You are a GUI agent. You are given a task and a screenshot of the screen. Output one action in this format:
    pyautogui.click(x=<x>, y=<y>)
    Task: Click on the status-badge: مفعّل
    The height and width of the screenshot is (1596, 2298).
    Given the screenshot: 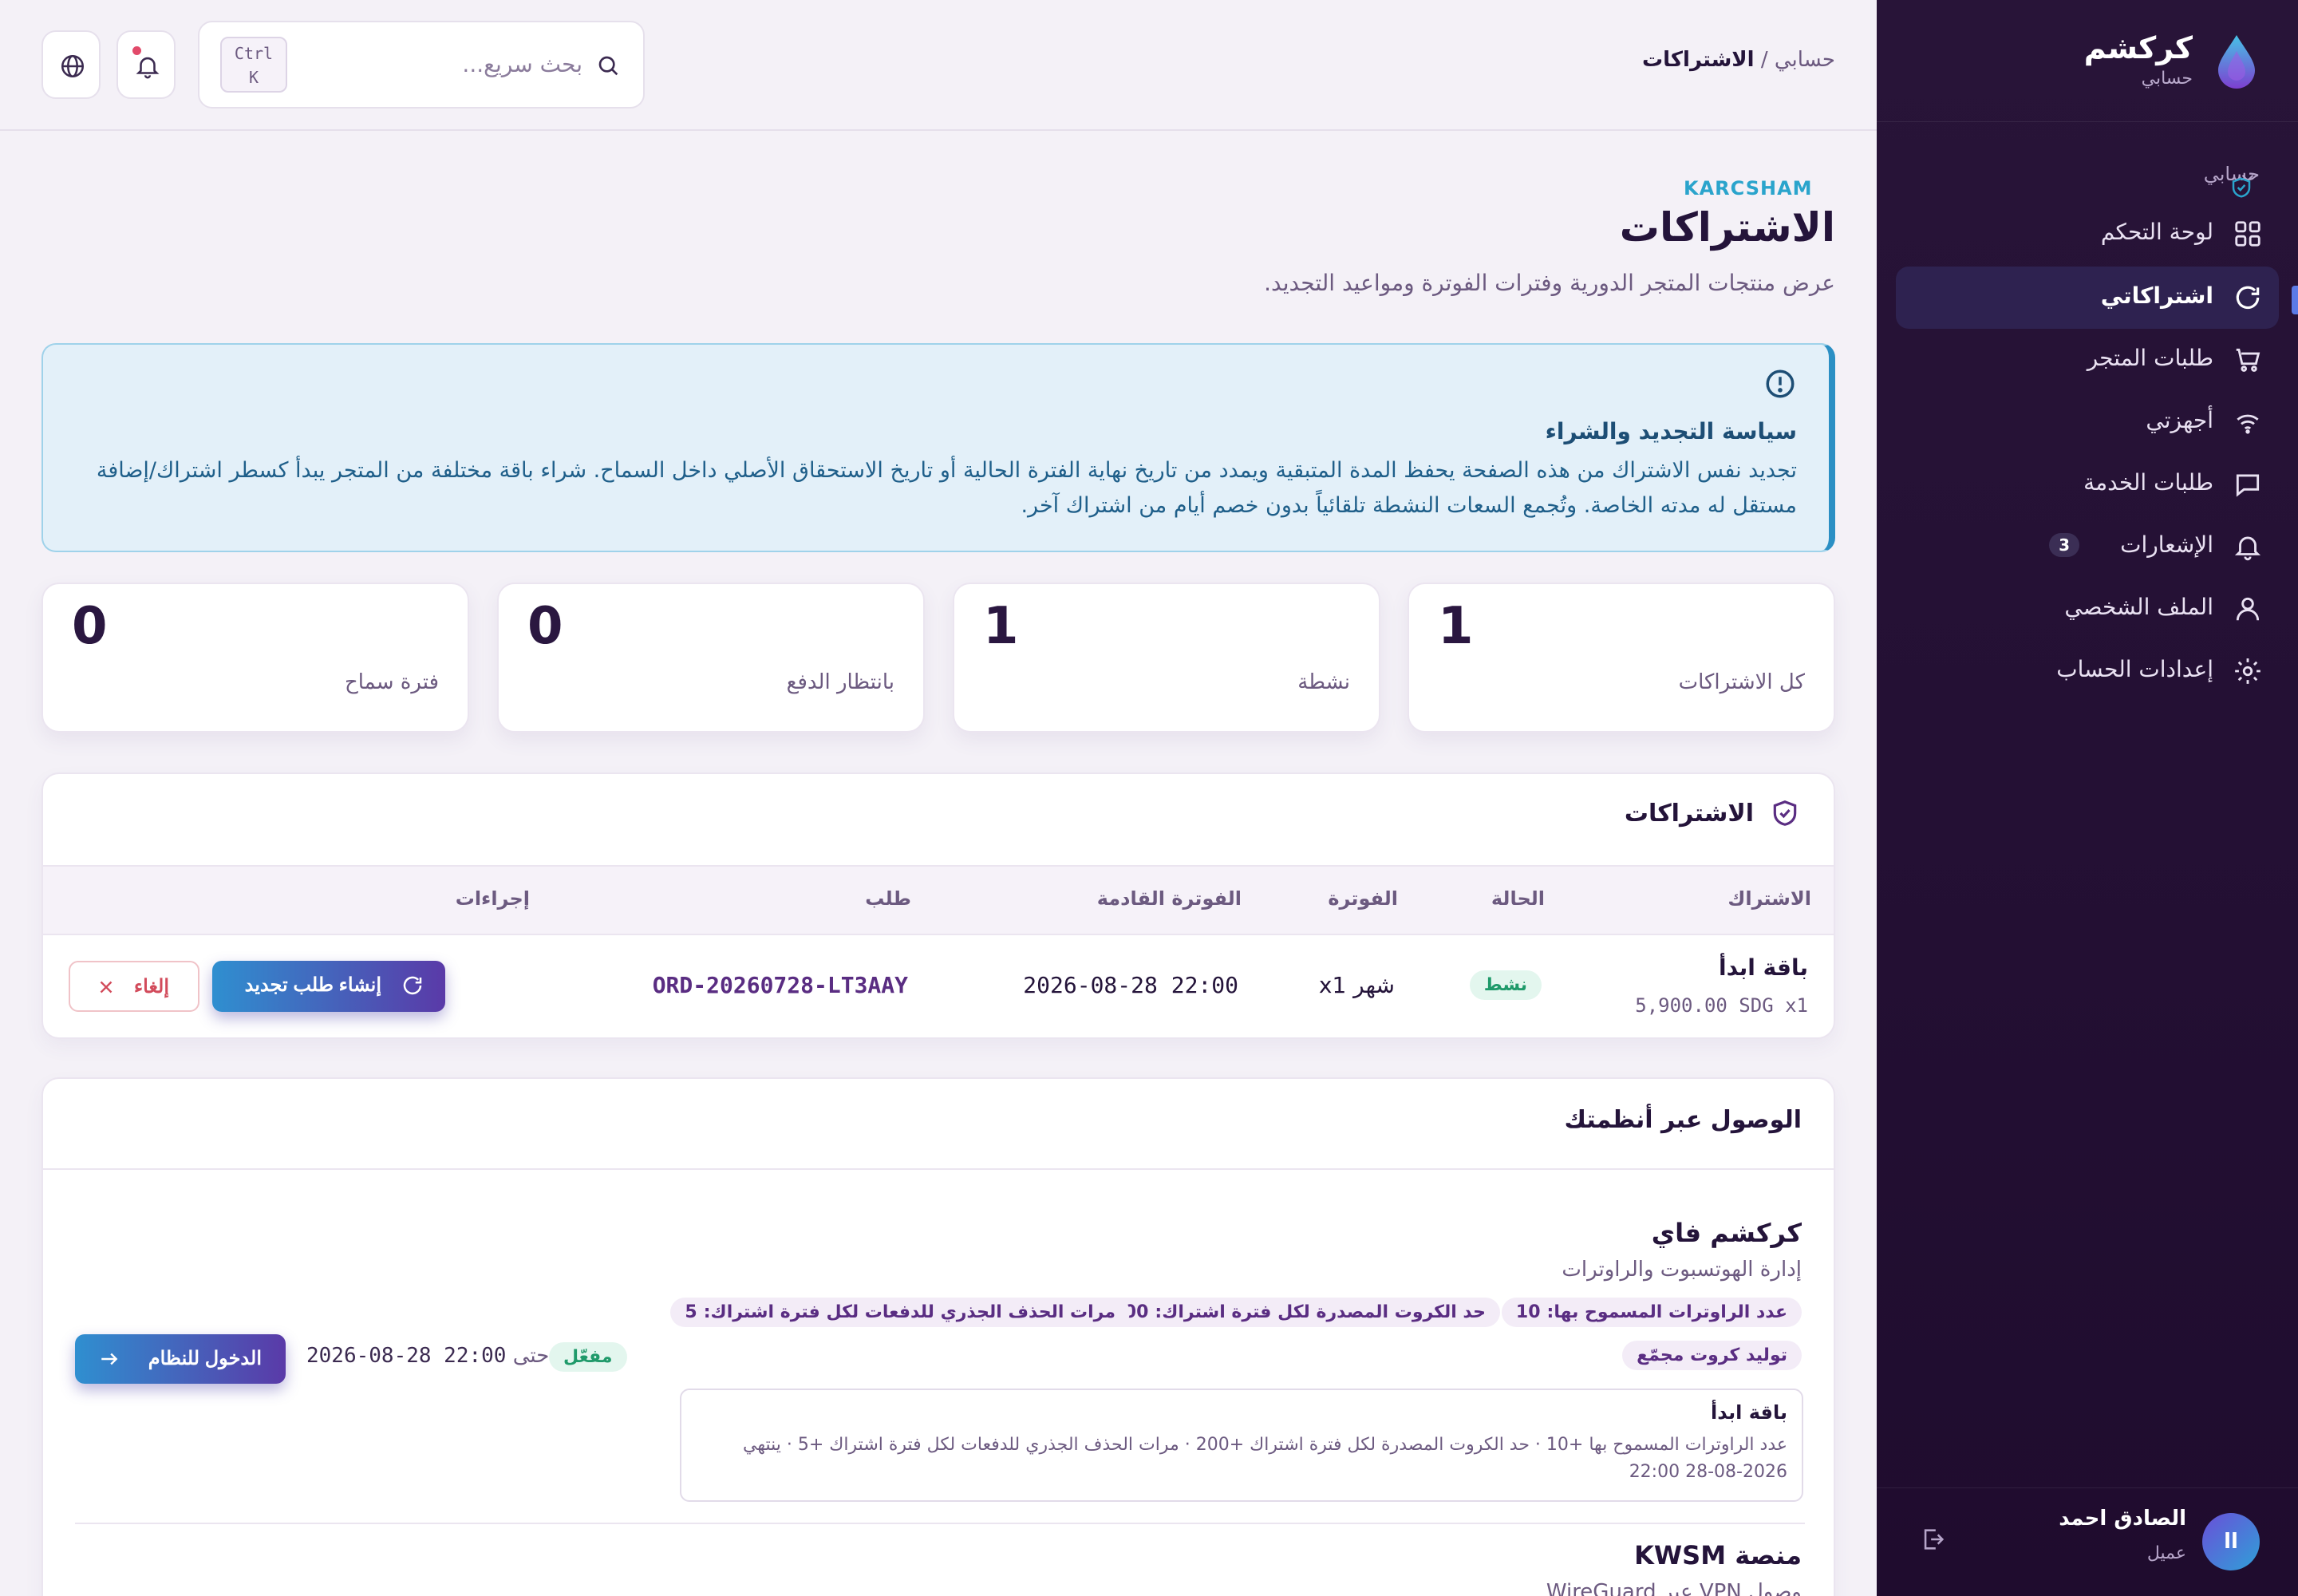 What is the action you would take?
    pyautogui.click(x=588, y=1357)
    